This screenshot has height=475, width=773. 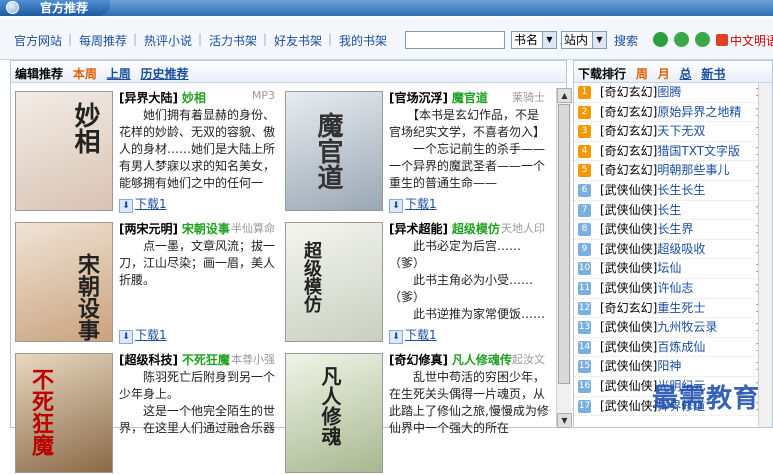 I want to click on ranking-item: 1[奇幻玄幻]图腾1, so click(x=673, y=93).